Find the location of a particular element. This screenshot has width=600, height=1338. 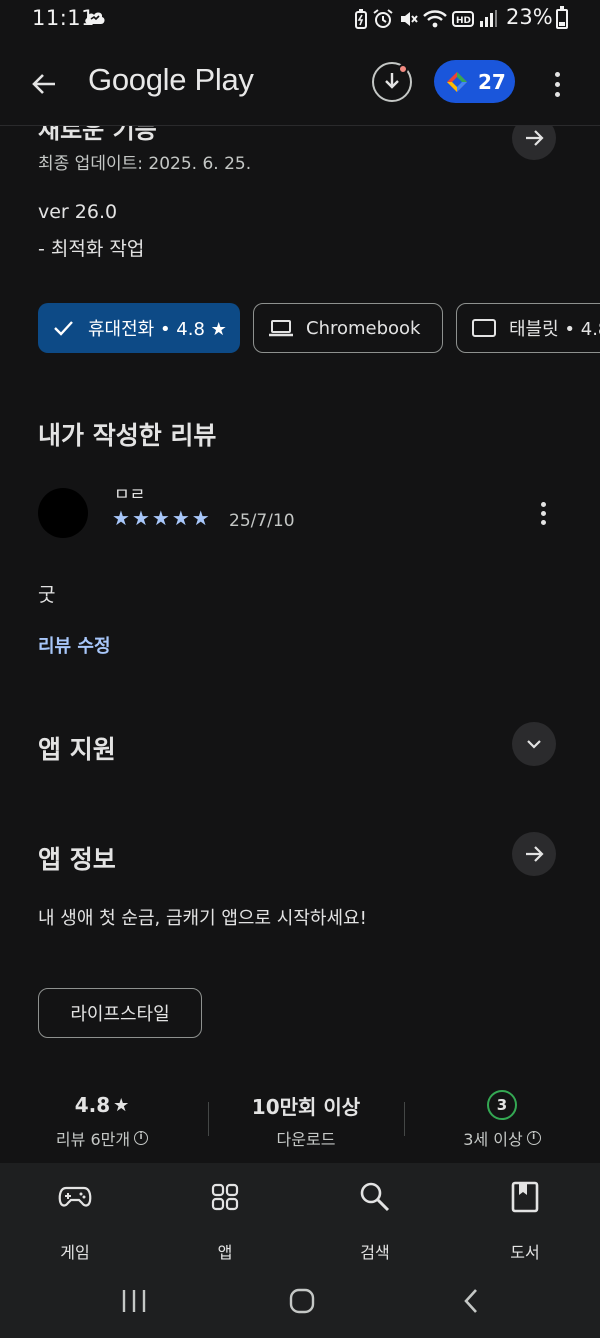

age-rating-label: 3세 이상 is located at coordinates (493, 1139).